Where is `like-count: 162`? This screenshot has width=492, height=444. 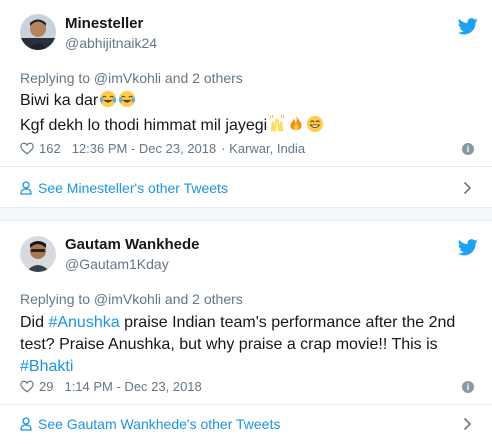
like-count: 162 is located at coordinates (50, 148).